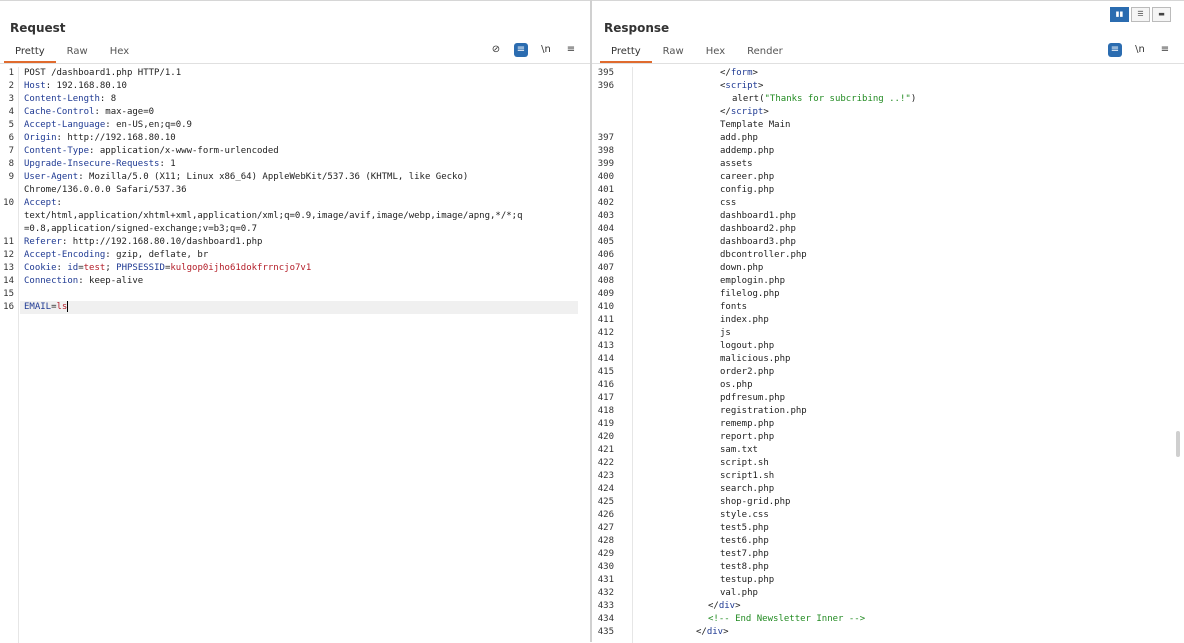 The image size is (1184, 643). Describe the element at coordinates (888, 112) in the screenshot. I see `code-line: </script>` at that location.